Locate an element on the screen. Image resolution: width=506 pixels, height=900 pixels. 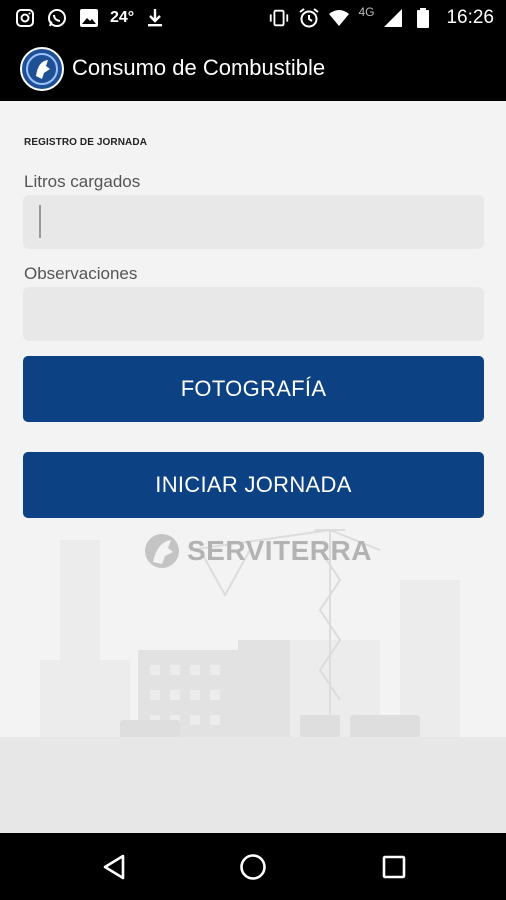
observations-input is located at coordinates (253, 314).